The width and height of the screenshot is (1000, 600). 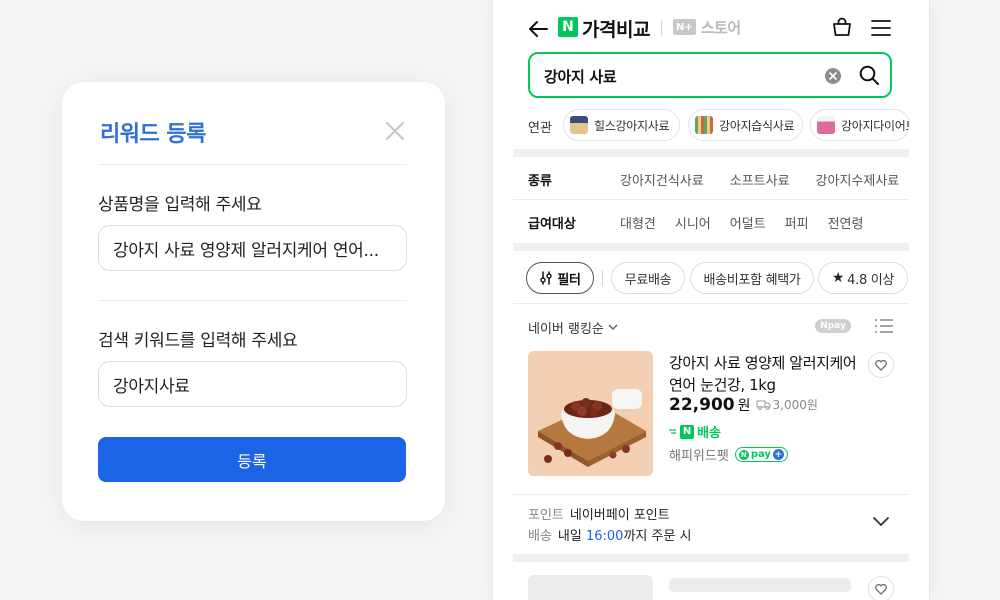 I want to click on filter-option: 전연령, so click(x=846, y=222).